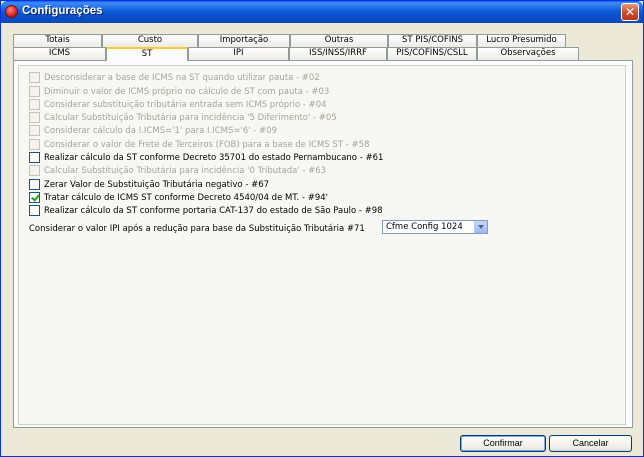 The image size is (644, 457). I want to click on tab-totais: Totais, so click(57, 40).